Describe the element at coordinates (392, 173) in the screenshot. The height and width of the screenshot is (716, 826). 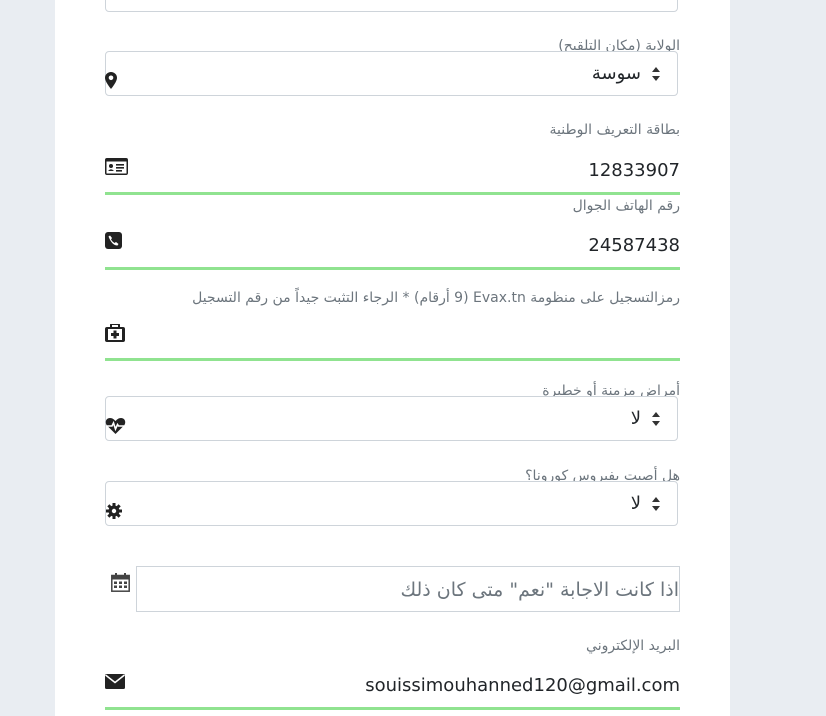
I see `national-id-field: 12833907` at that location.